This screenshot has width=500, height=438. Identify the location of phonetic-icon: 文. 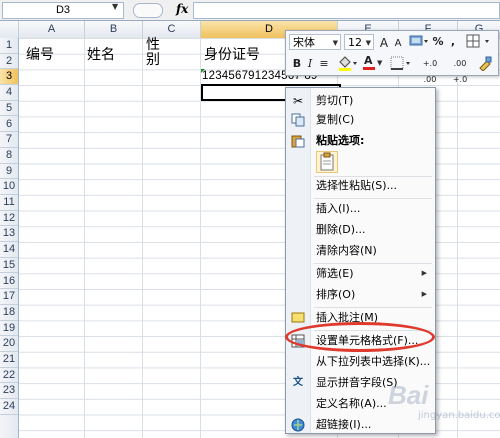
(298, 382).